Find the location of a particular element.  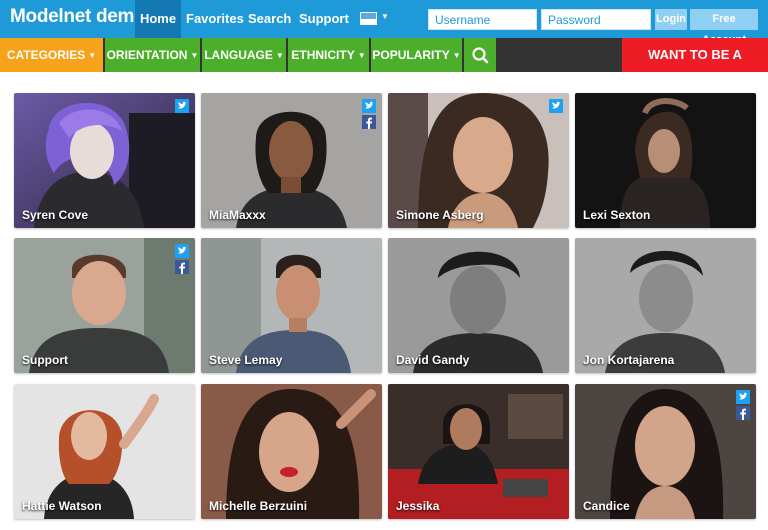

search-button is located at coordinates (480, 55).